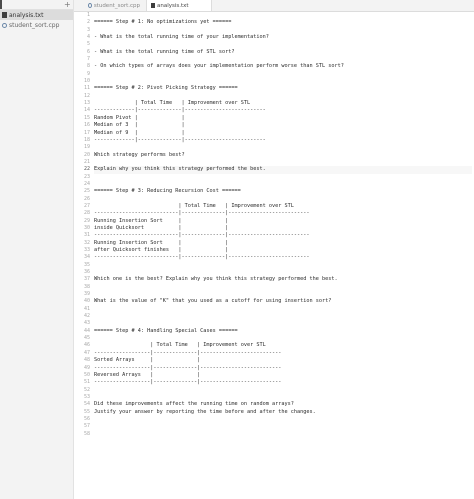  What do you see at coordinates (86, 389) in the screenshot?
I see `line-number: 52` at bounding box center [86, 389].